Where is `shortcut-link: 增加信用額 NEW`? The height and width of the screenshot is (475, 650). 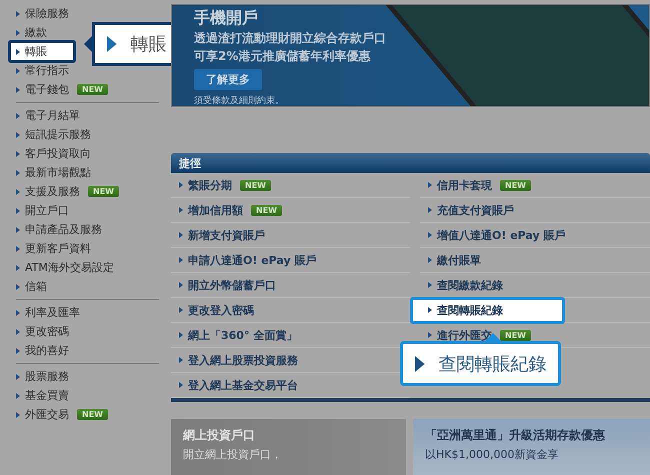
shortcut-link: 增加信用額 NEW is located at coordinates (230, 210).